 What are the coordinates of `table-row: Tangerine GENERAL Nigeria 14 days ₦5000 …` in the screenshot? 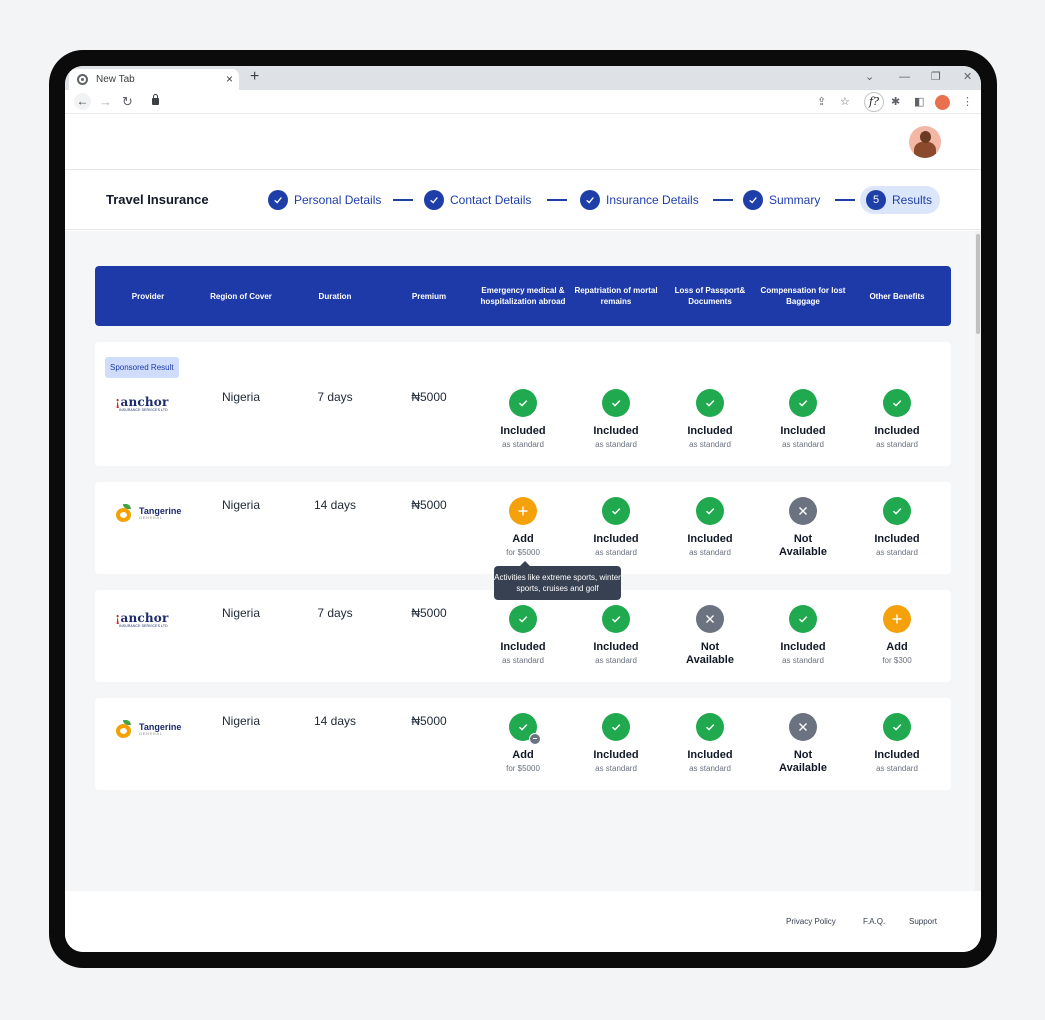 It's located at (523, 744).